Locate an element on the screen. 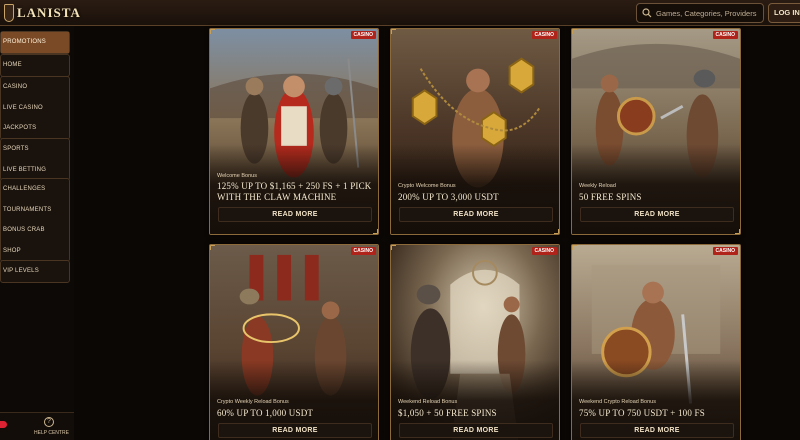 The image size is (800, 440). sidebar-item-promotions: PROMOTIONS is located at coordinates (35, 42).